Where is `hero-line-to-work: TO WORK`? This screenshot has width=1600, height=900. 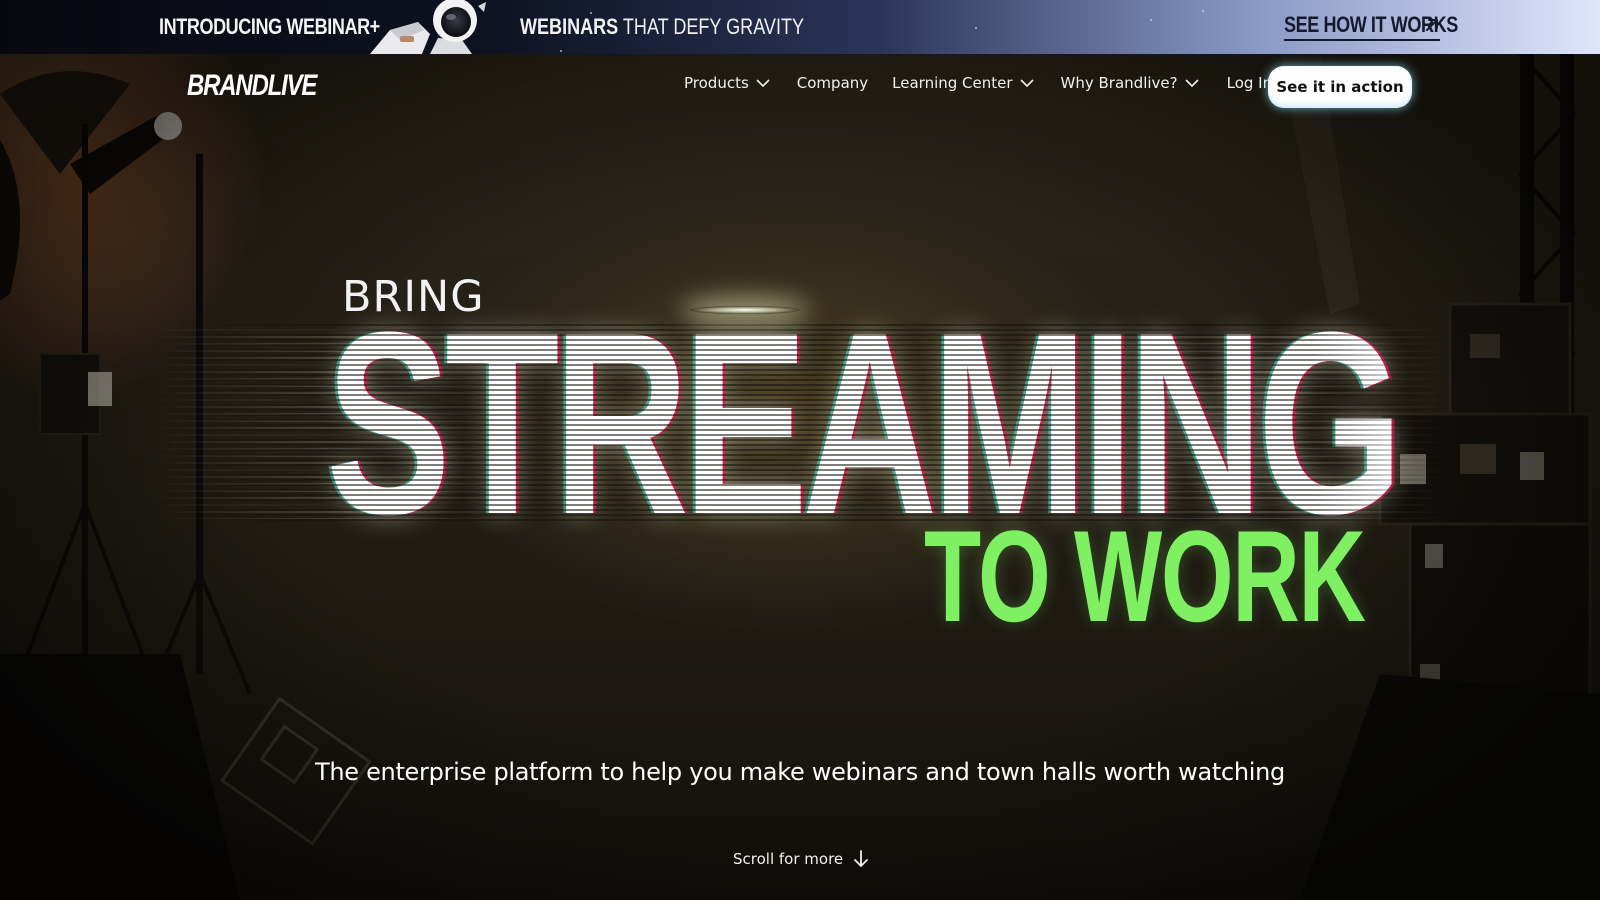
hero-line-to-work: TO WORK is located at coordinates (1145, 576).